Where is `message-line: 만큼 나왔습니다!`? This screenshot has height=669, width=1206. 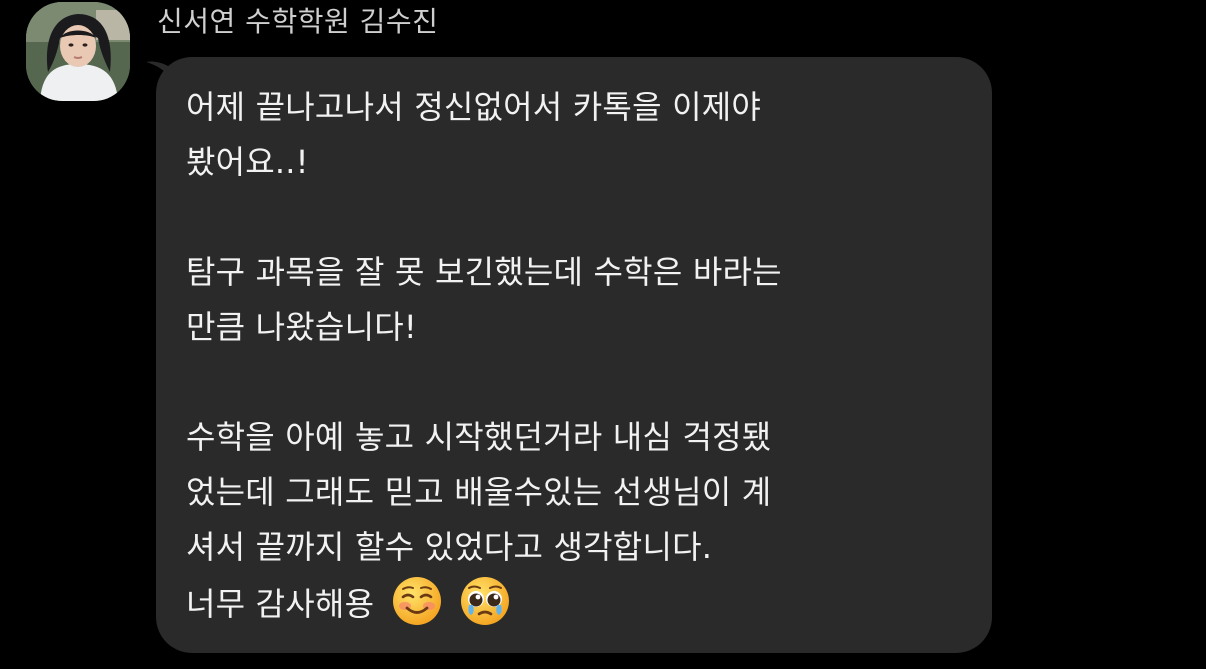
message-line: 만큼 나왔습니다! is located at coordinates (301, 327).